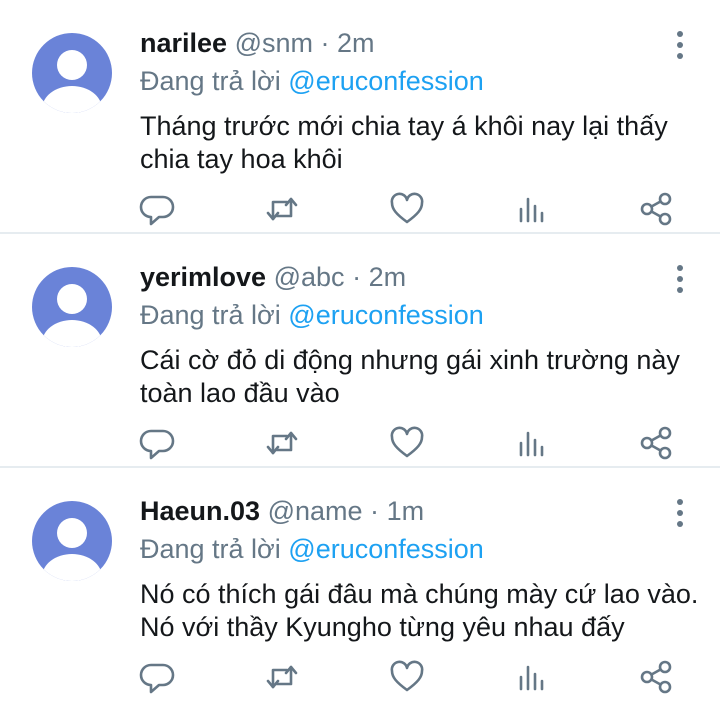 Image resolution: width=720 pixels, height=704 pixels. What do you see at coordinates (315, 511) in the screenshot?
I see `handle: @name` at bounding box center [315, 511].